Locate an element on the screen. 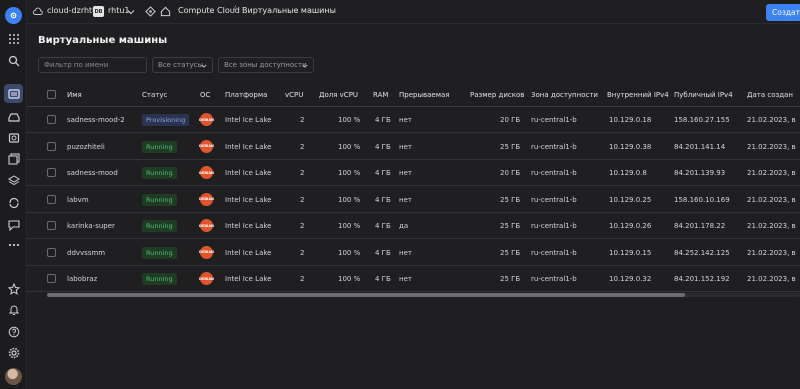 This screenshot has width=800, height=389. select-all-checkbox is located at coordinates (51, 94).